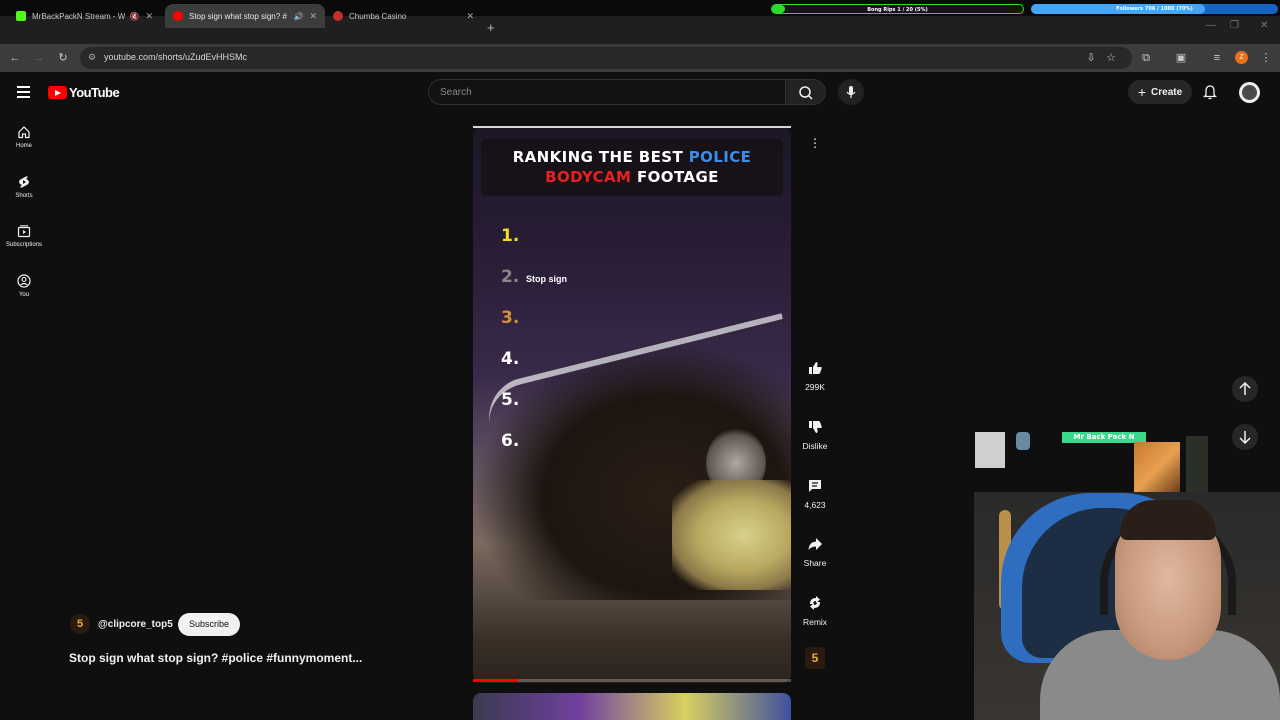 The width and height of the screenshot is (1280, 720). What do you see at coordinates (600, 157) in the screenshot?
I see `overlay-title-text: RANKING THE BEST` at bounding box center [600, 157].